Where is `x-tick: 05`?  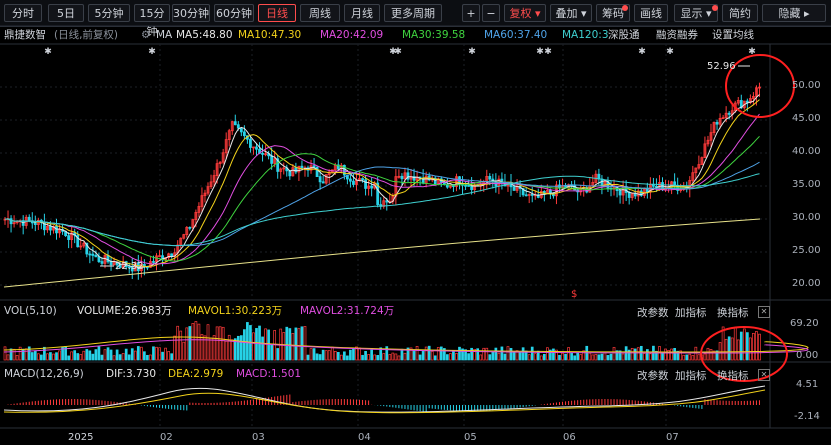 x-tick: 05 is located at coordinates (470, 437).